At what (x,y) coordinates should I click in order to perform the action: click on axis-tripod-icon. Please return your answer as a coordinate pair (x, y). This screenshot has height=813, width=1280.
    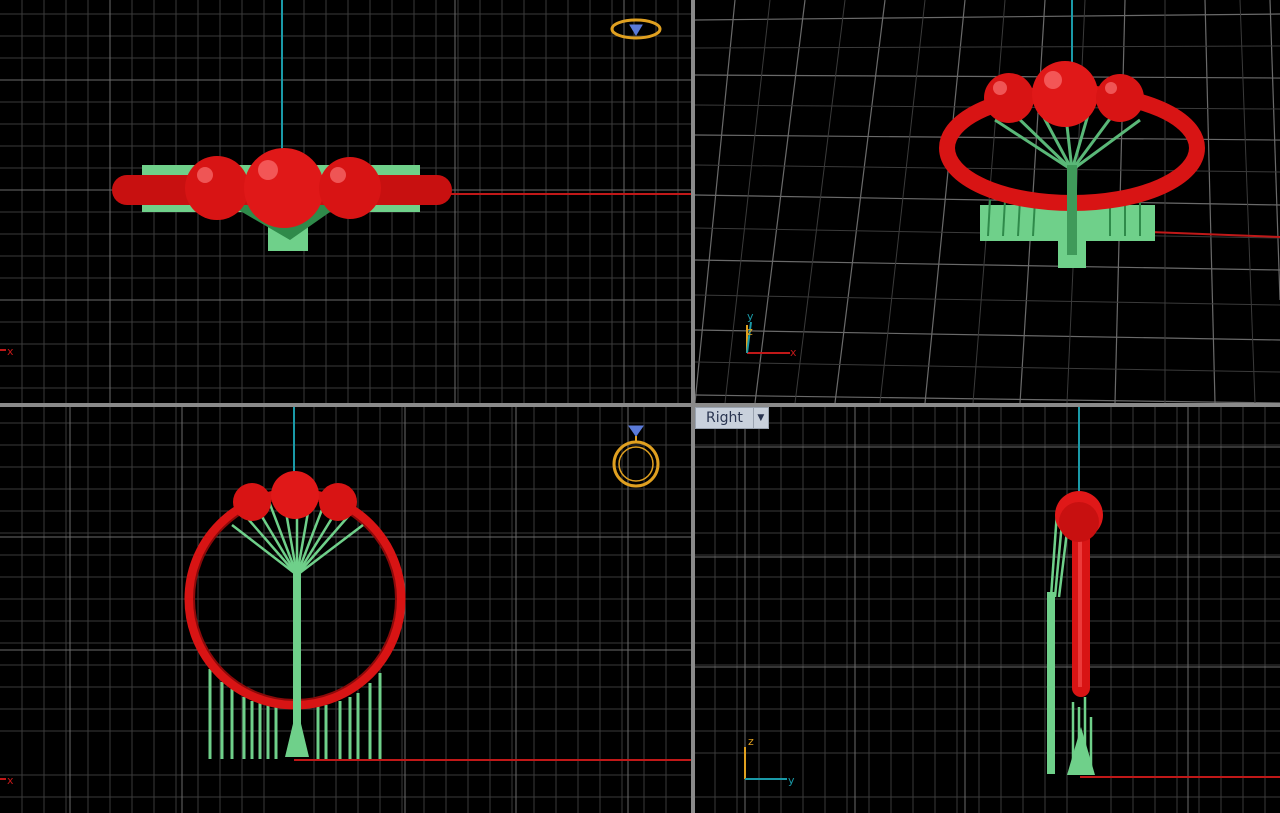
    Looking at the image, I should click on (768, 337).